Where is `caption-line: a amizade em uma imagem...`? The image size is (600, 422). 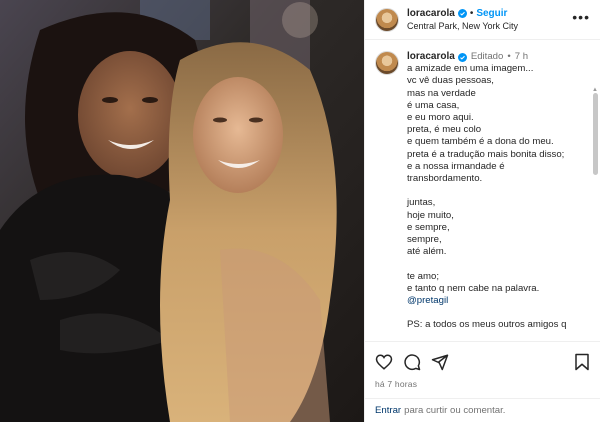
caption-line: a amizade em uma imagem... is located at coordinates (470, 69).